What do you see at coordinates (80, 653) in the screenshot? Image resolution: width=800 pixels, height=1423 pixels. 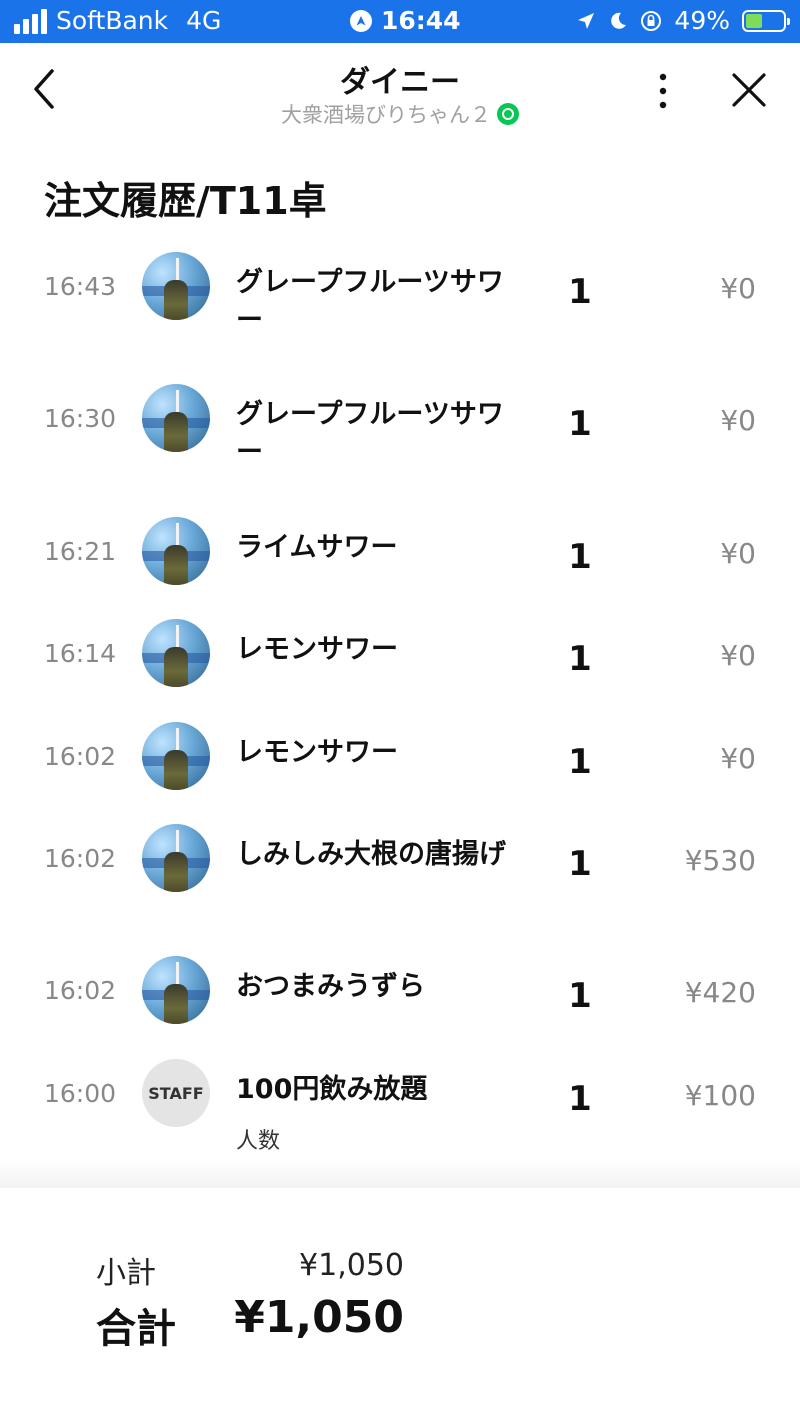 I see `order-time: 16:14` at bounding box center [80, 653].